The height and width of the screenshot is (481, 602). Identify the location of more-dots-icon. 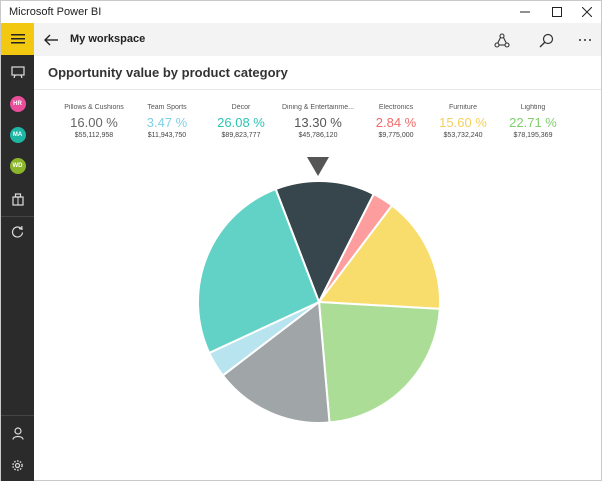
(585, 40).